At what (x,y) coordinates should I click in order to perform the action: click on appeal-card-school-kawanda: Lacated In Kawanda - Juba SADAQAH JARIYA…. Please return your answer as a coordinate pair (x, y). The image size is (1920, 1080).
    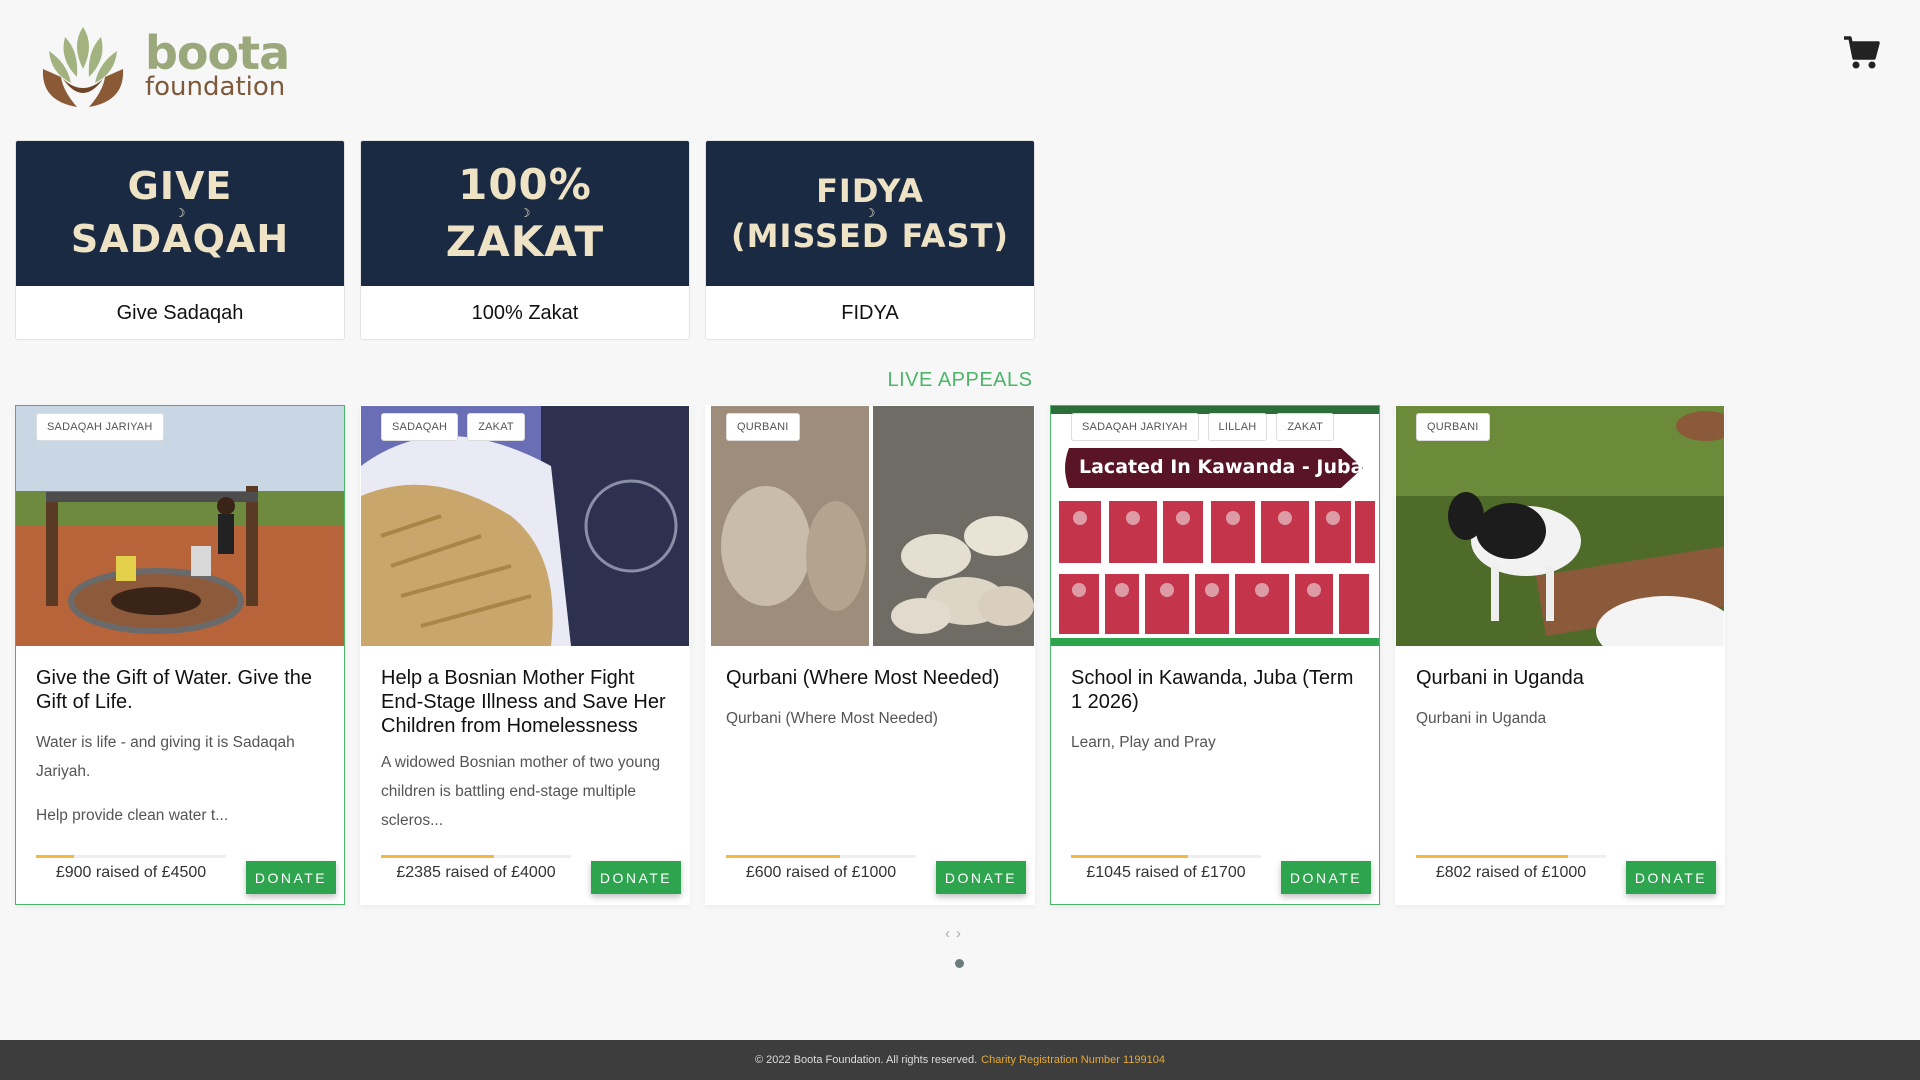
    Looking at the image, I should click on (1215, 655).